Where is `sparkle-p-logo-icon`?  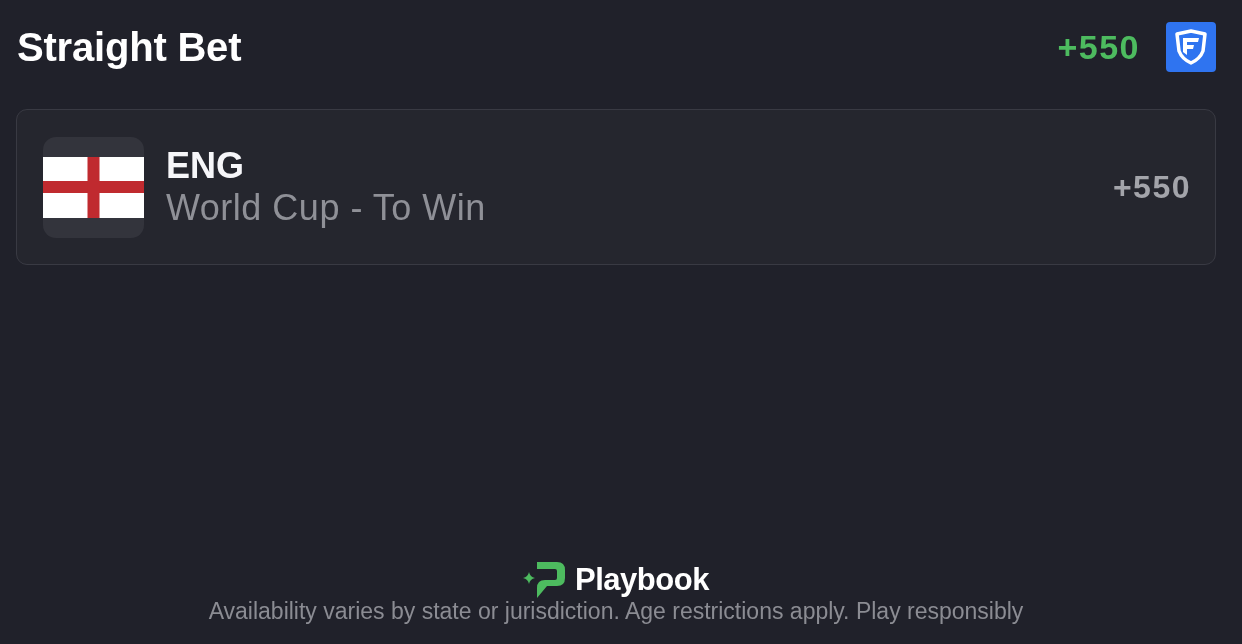 sparkle-p-logo-icon is located at coordinates (544, 580).